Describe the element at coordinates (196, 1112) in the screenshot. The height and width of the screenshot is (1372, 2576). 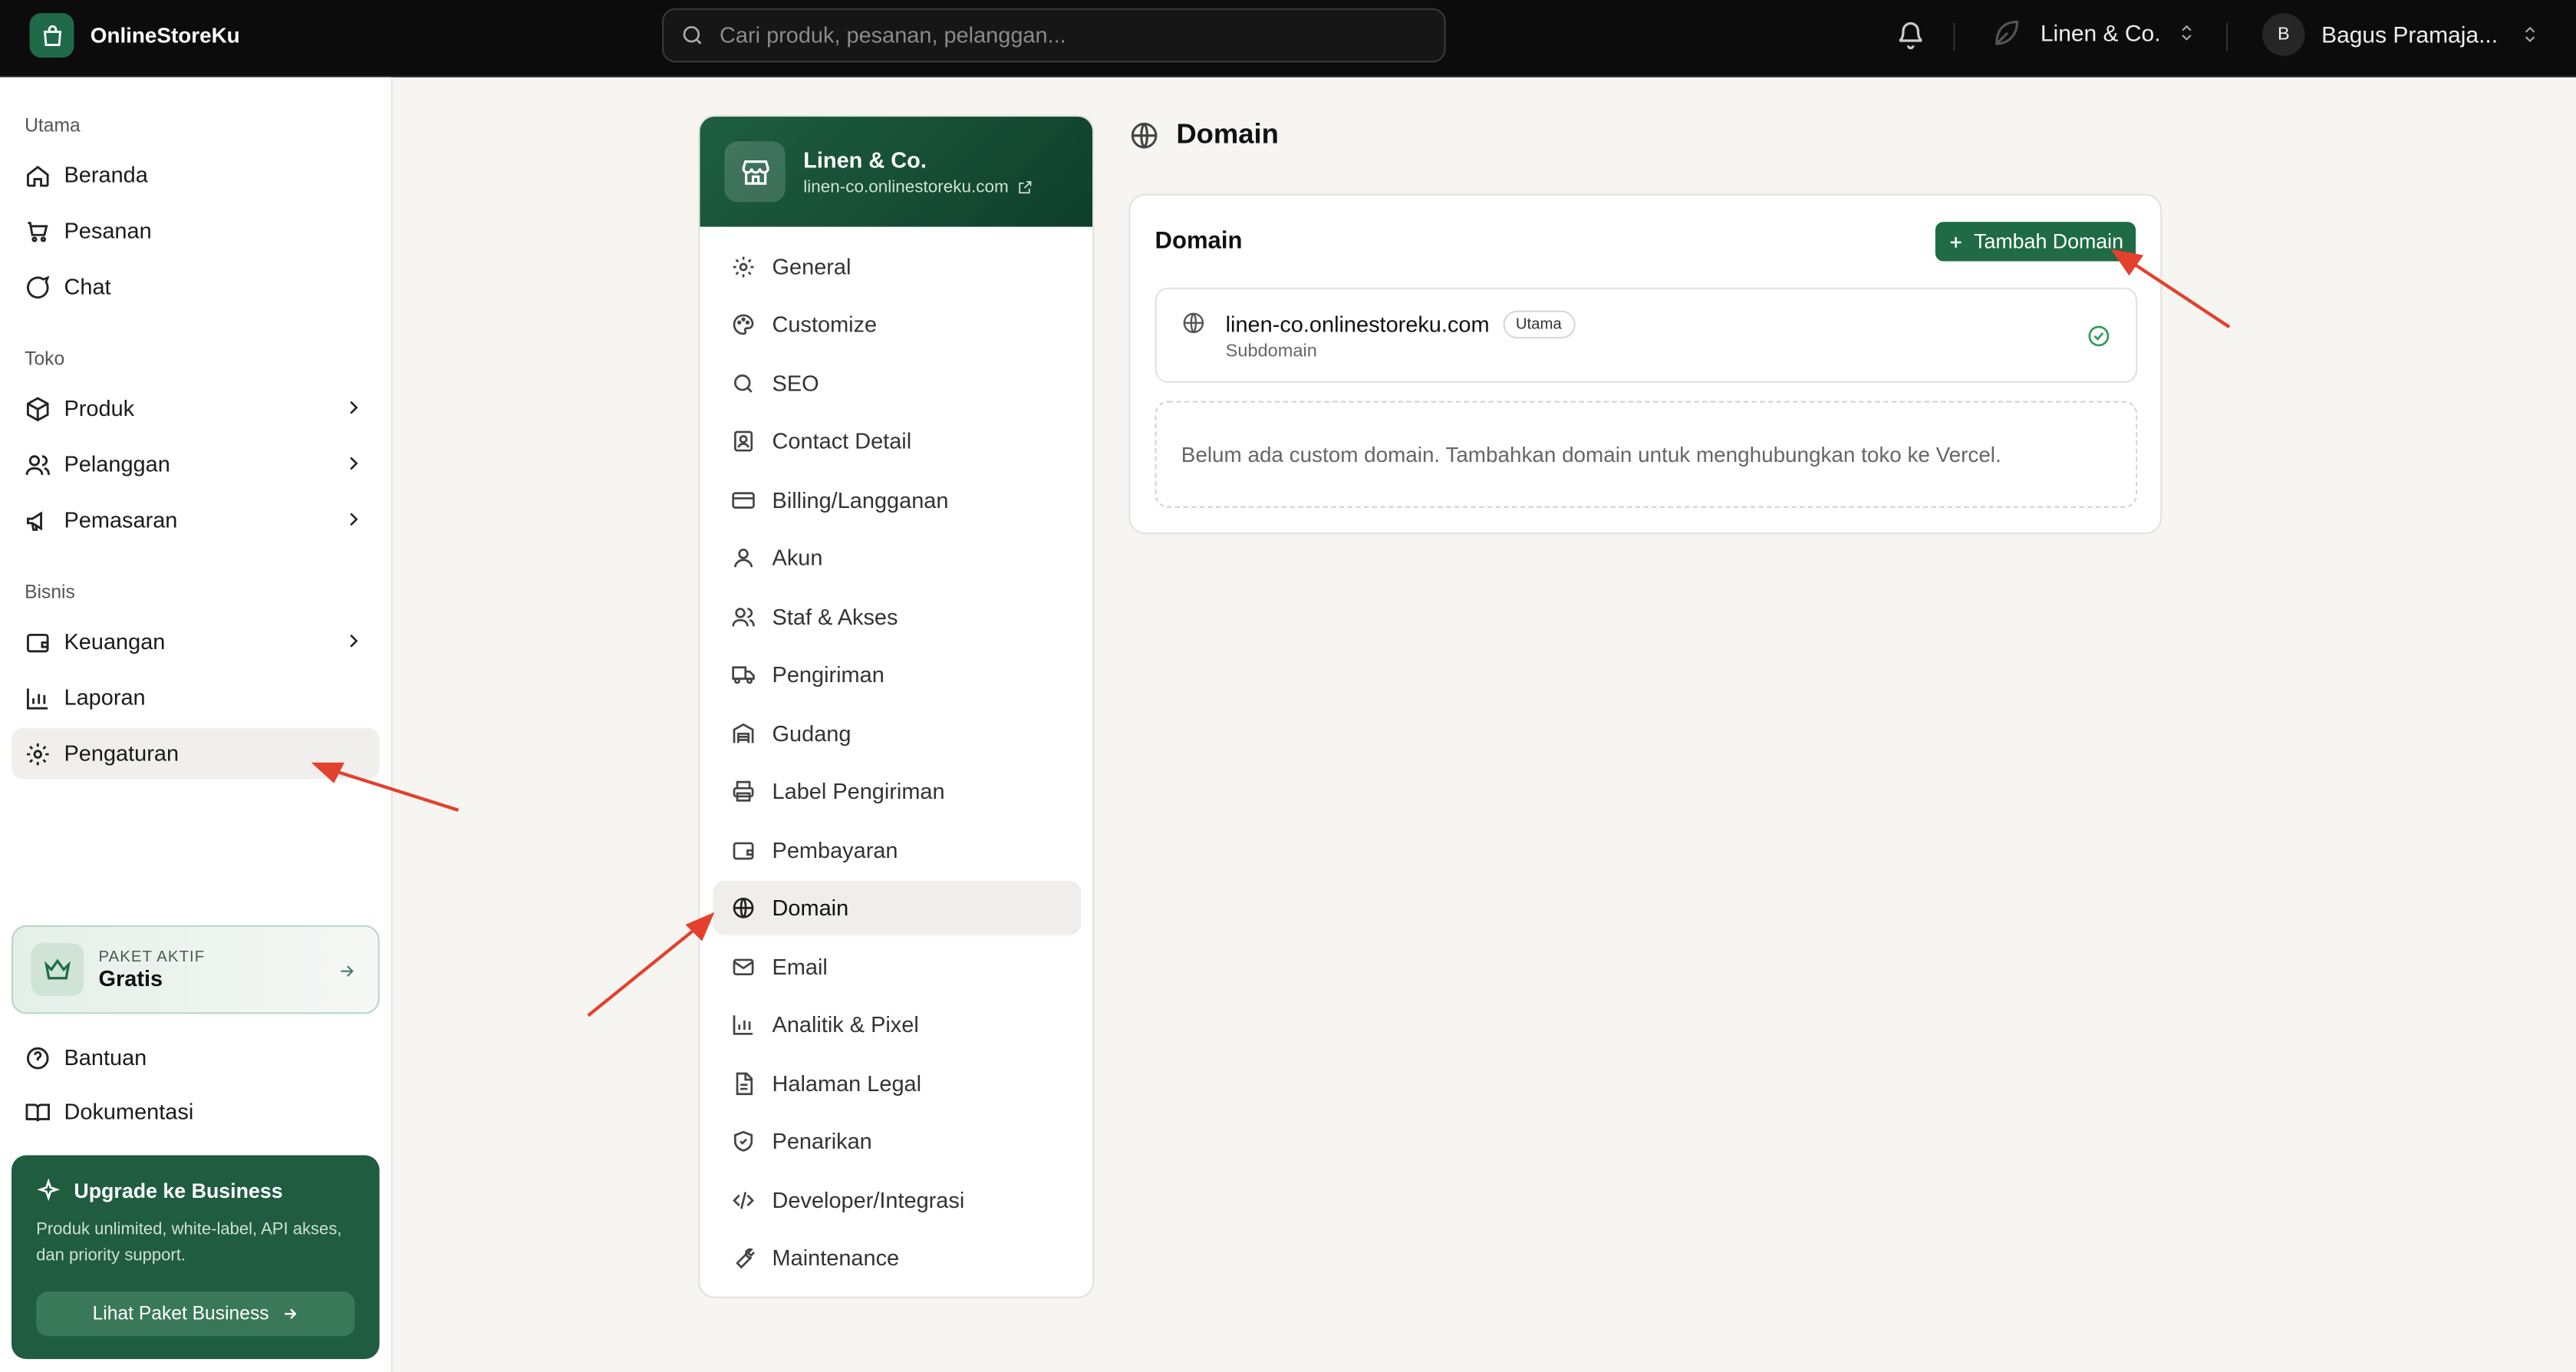
I see `sidebar-item-dokumentasi: Dokumentasi` at that location.